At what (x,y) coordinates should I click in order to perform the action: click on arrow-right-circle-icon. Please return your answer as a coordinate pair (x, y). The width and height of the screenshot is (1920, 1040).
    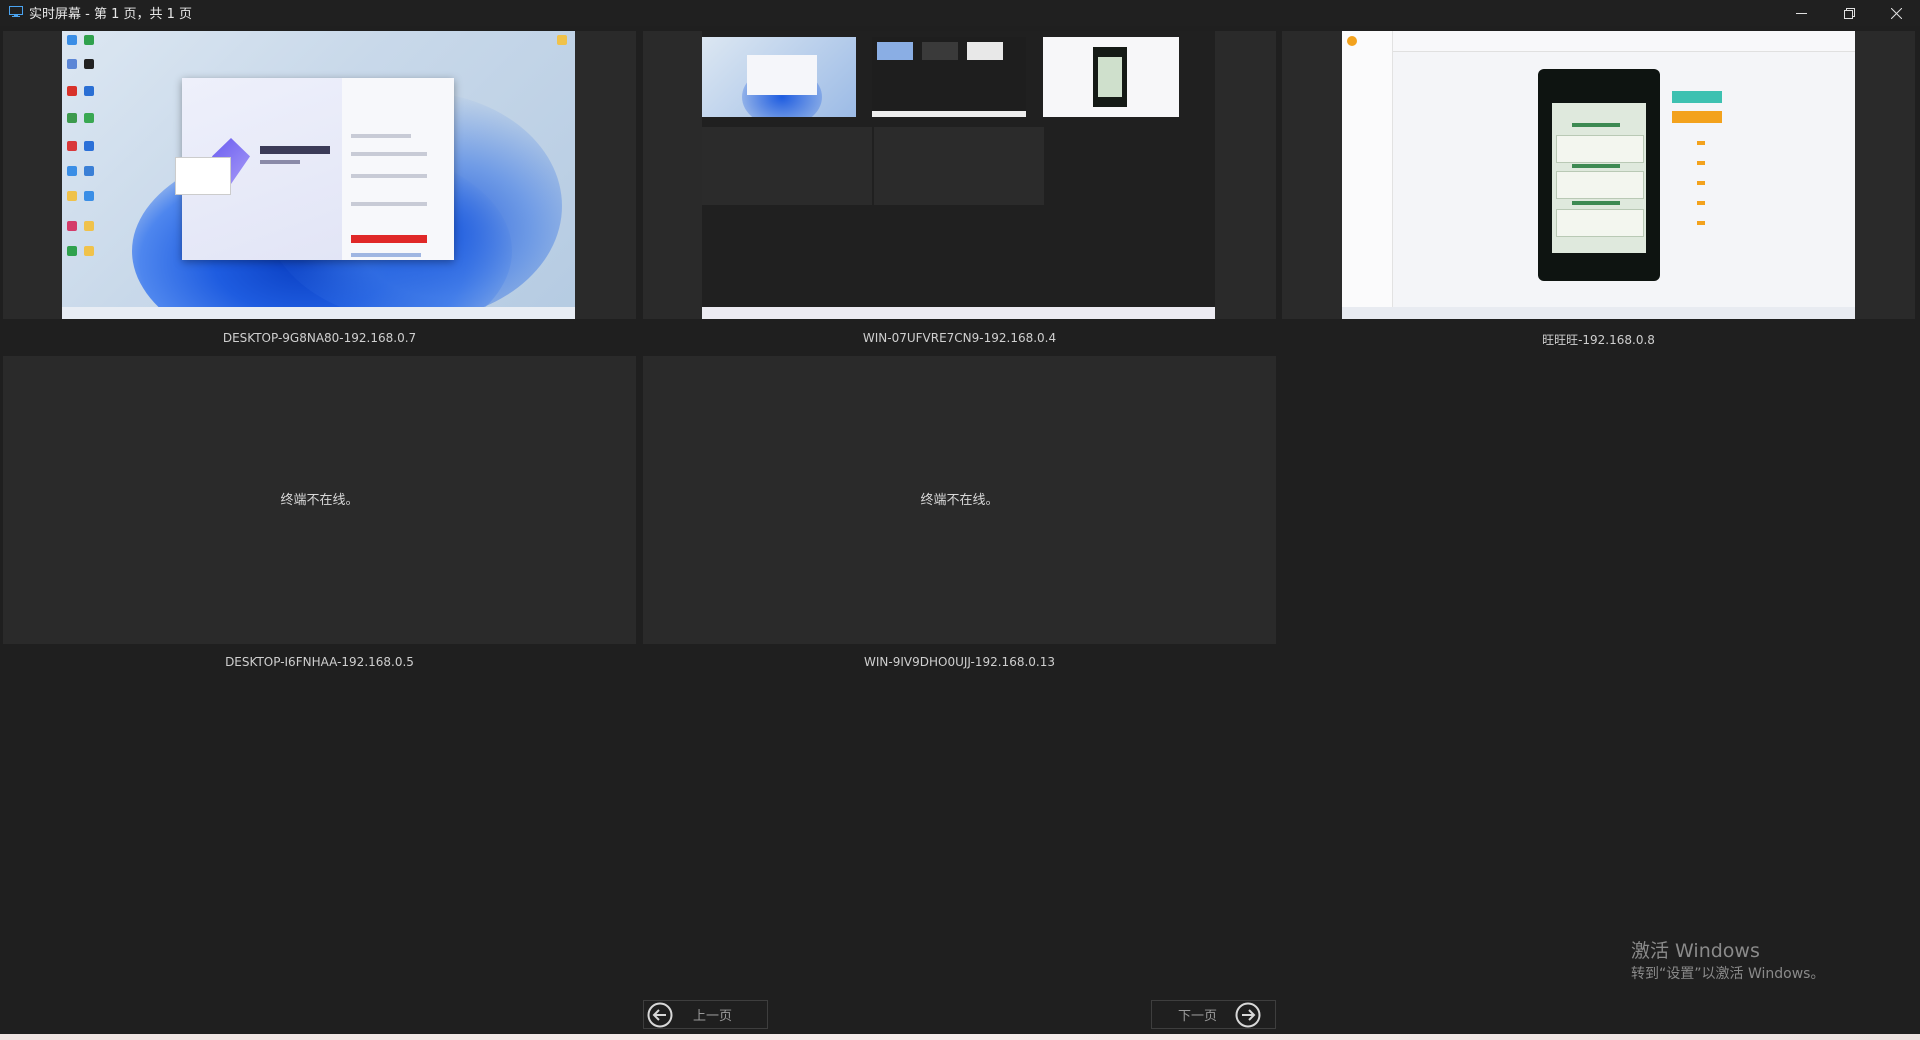
    Looking at the image, I should click on (1248, 1014).